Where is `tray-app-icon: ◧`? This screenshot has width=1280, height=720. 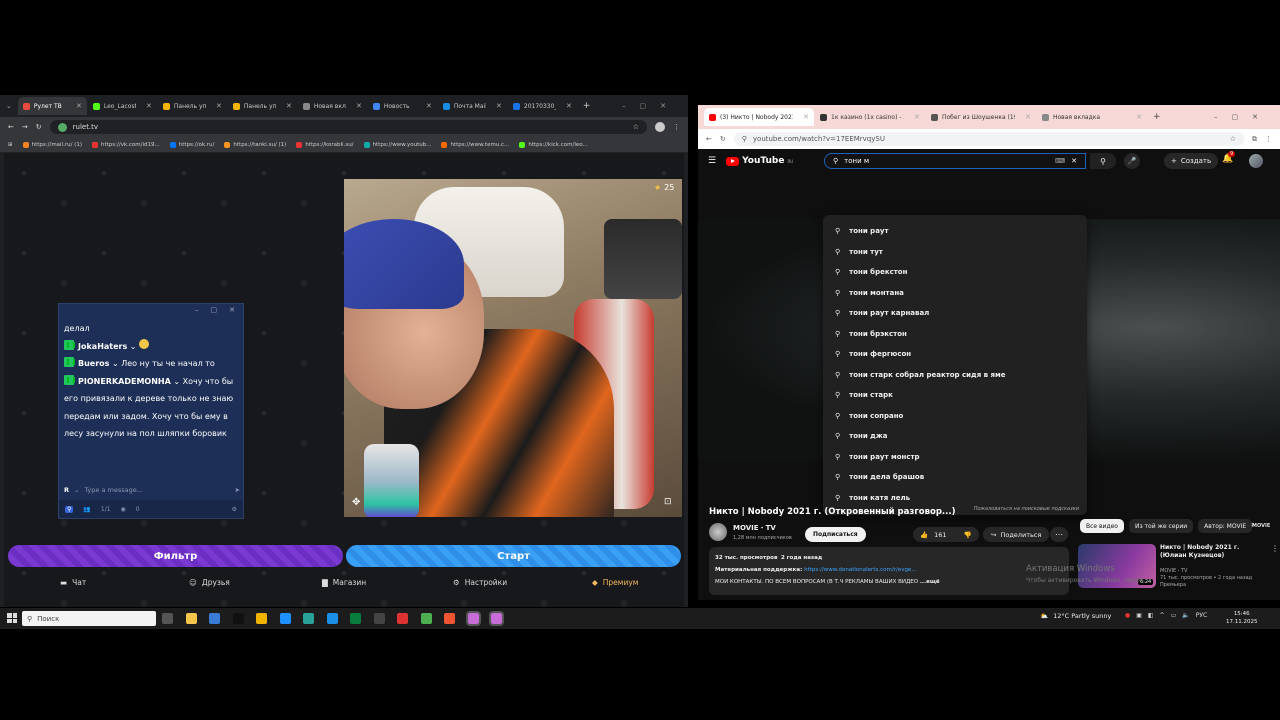
tray-app-icon: ◧ is located at coordinates (1151, 615).